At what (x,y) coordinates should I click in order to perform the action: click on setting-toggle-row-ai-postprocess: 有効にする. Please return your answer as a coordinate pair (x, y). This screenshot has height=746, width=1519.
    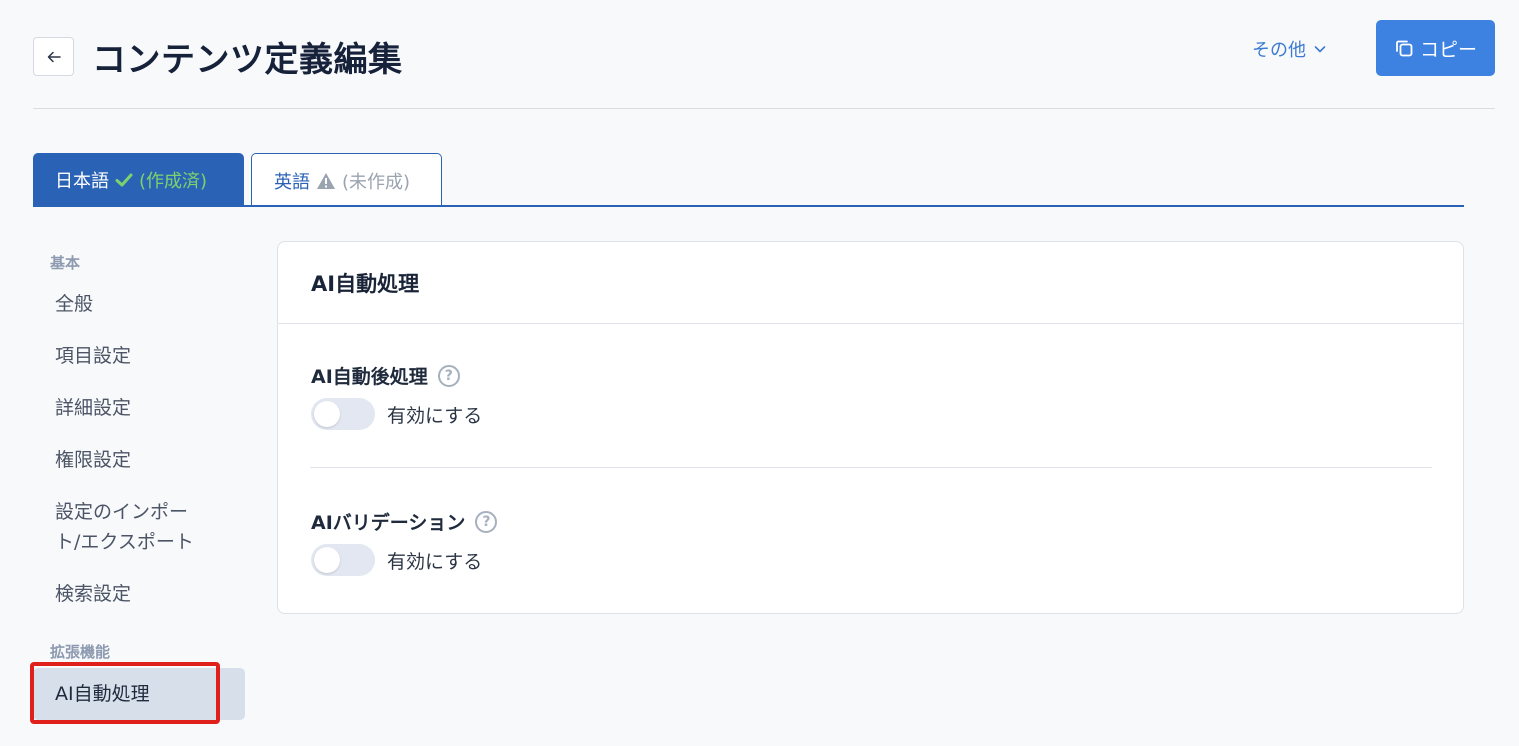
    Looking at the image, I should click on (396, 414).